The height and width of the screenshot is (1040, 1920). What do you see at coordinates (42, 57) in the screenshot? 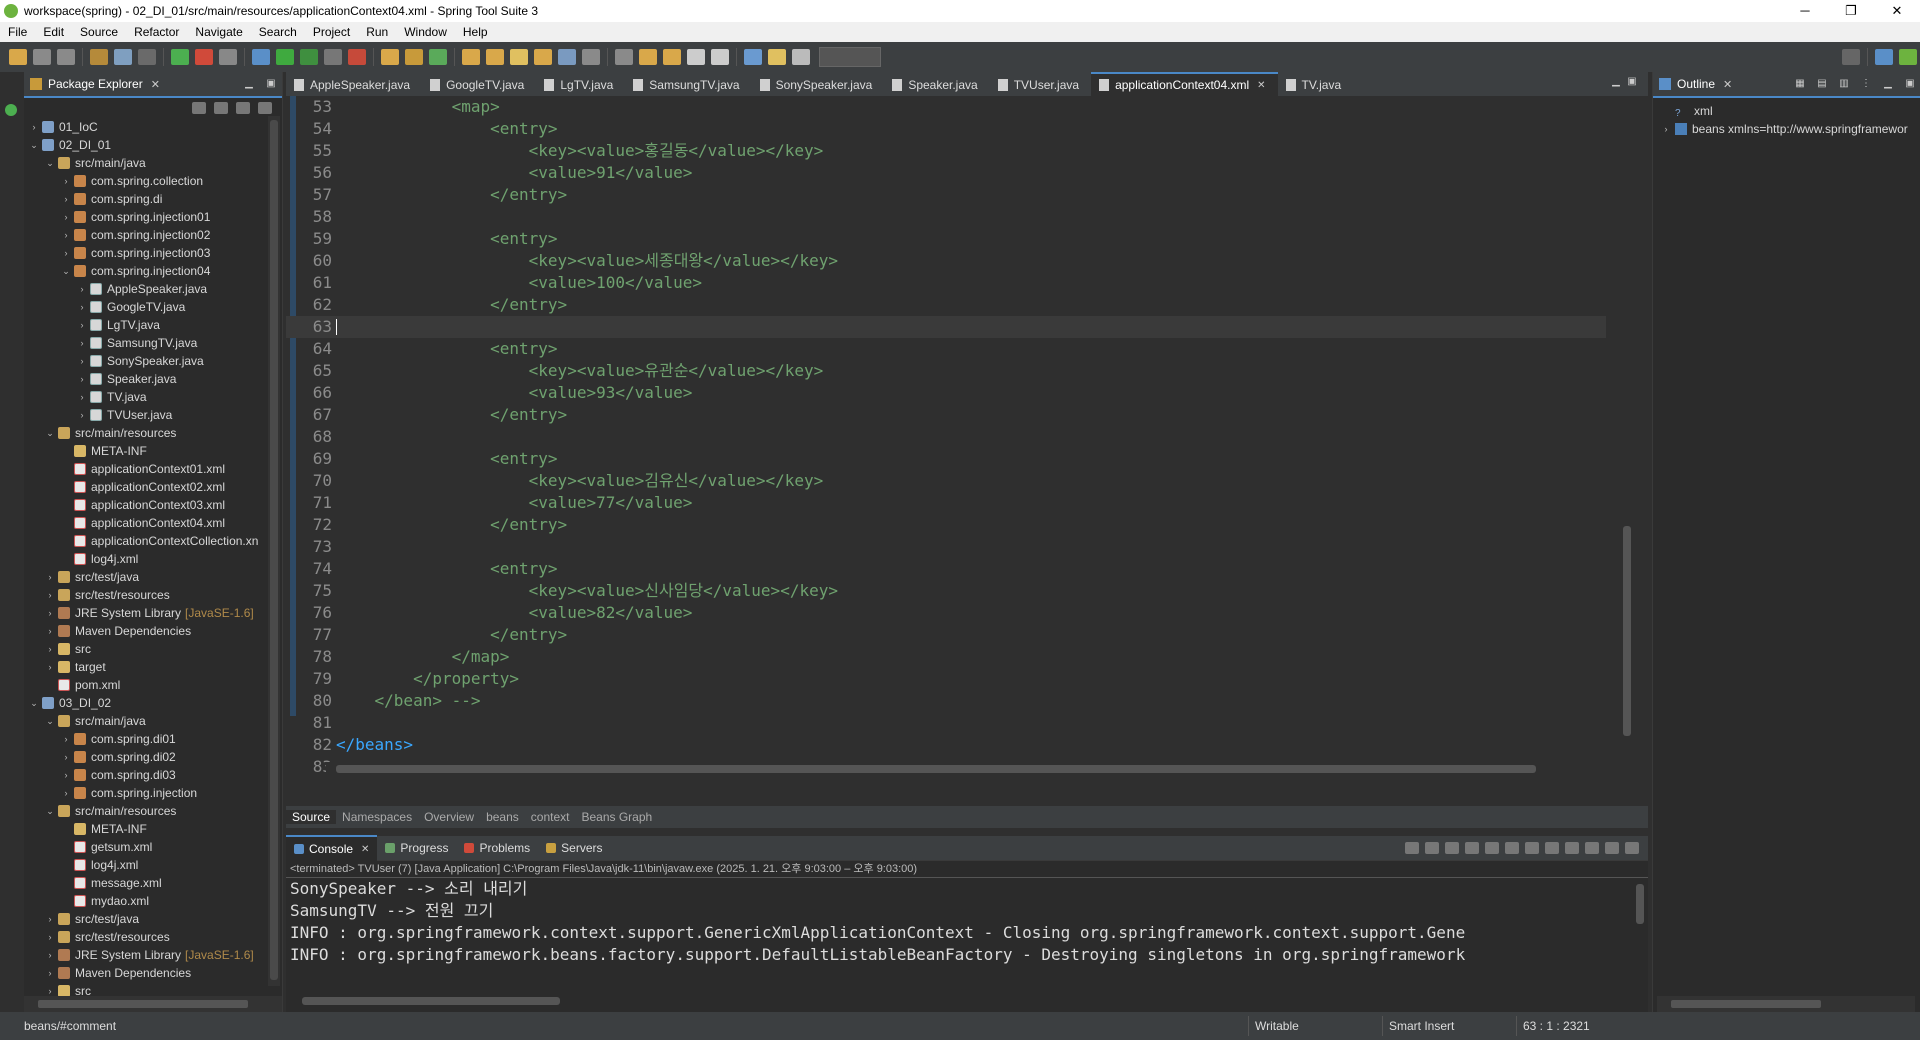
I see `save-icon` at bounding box center [42, 57].